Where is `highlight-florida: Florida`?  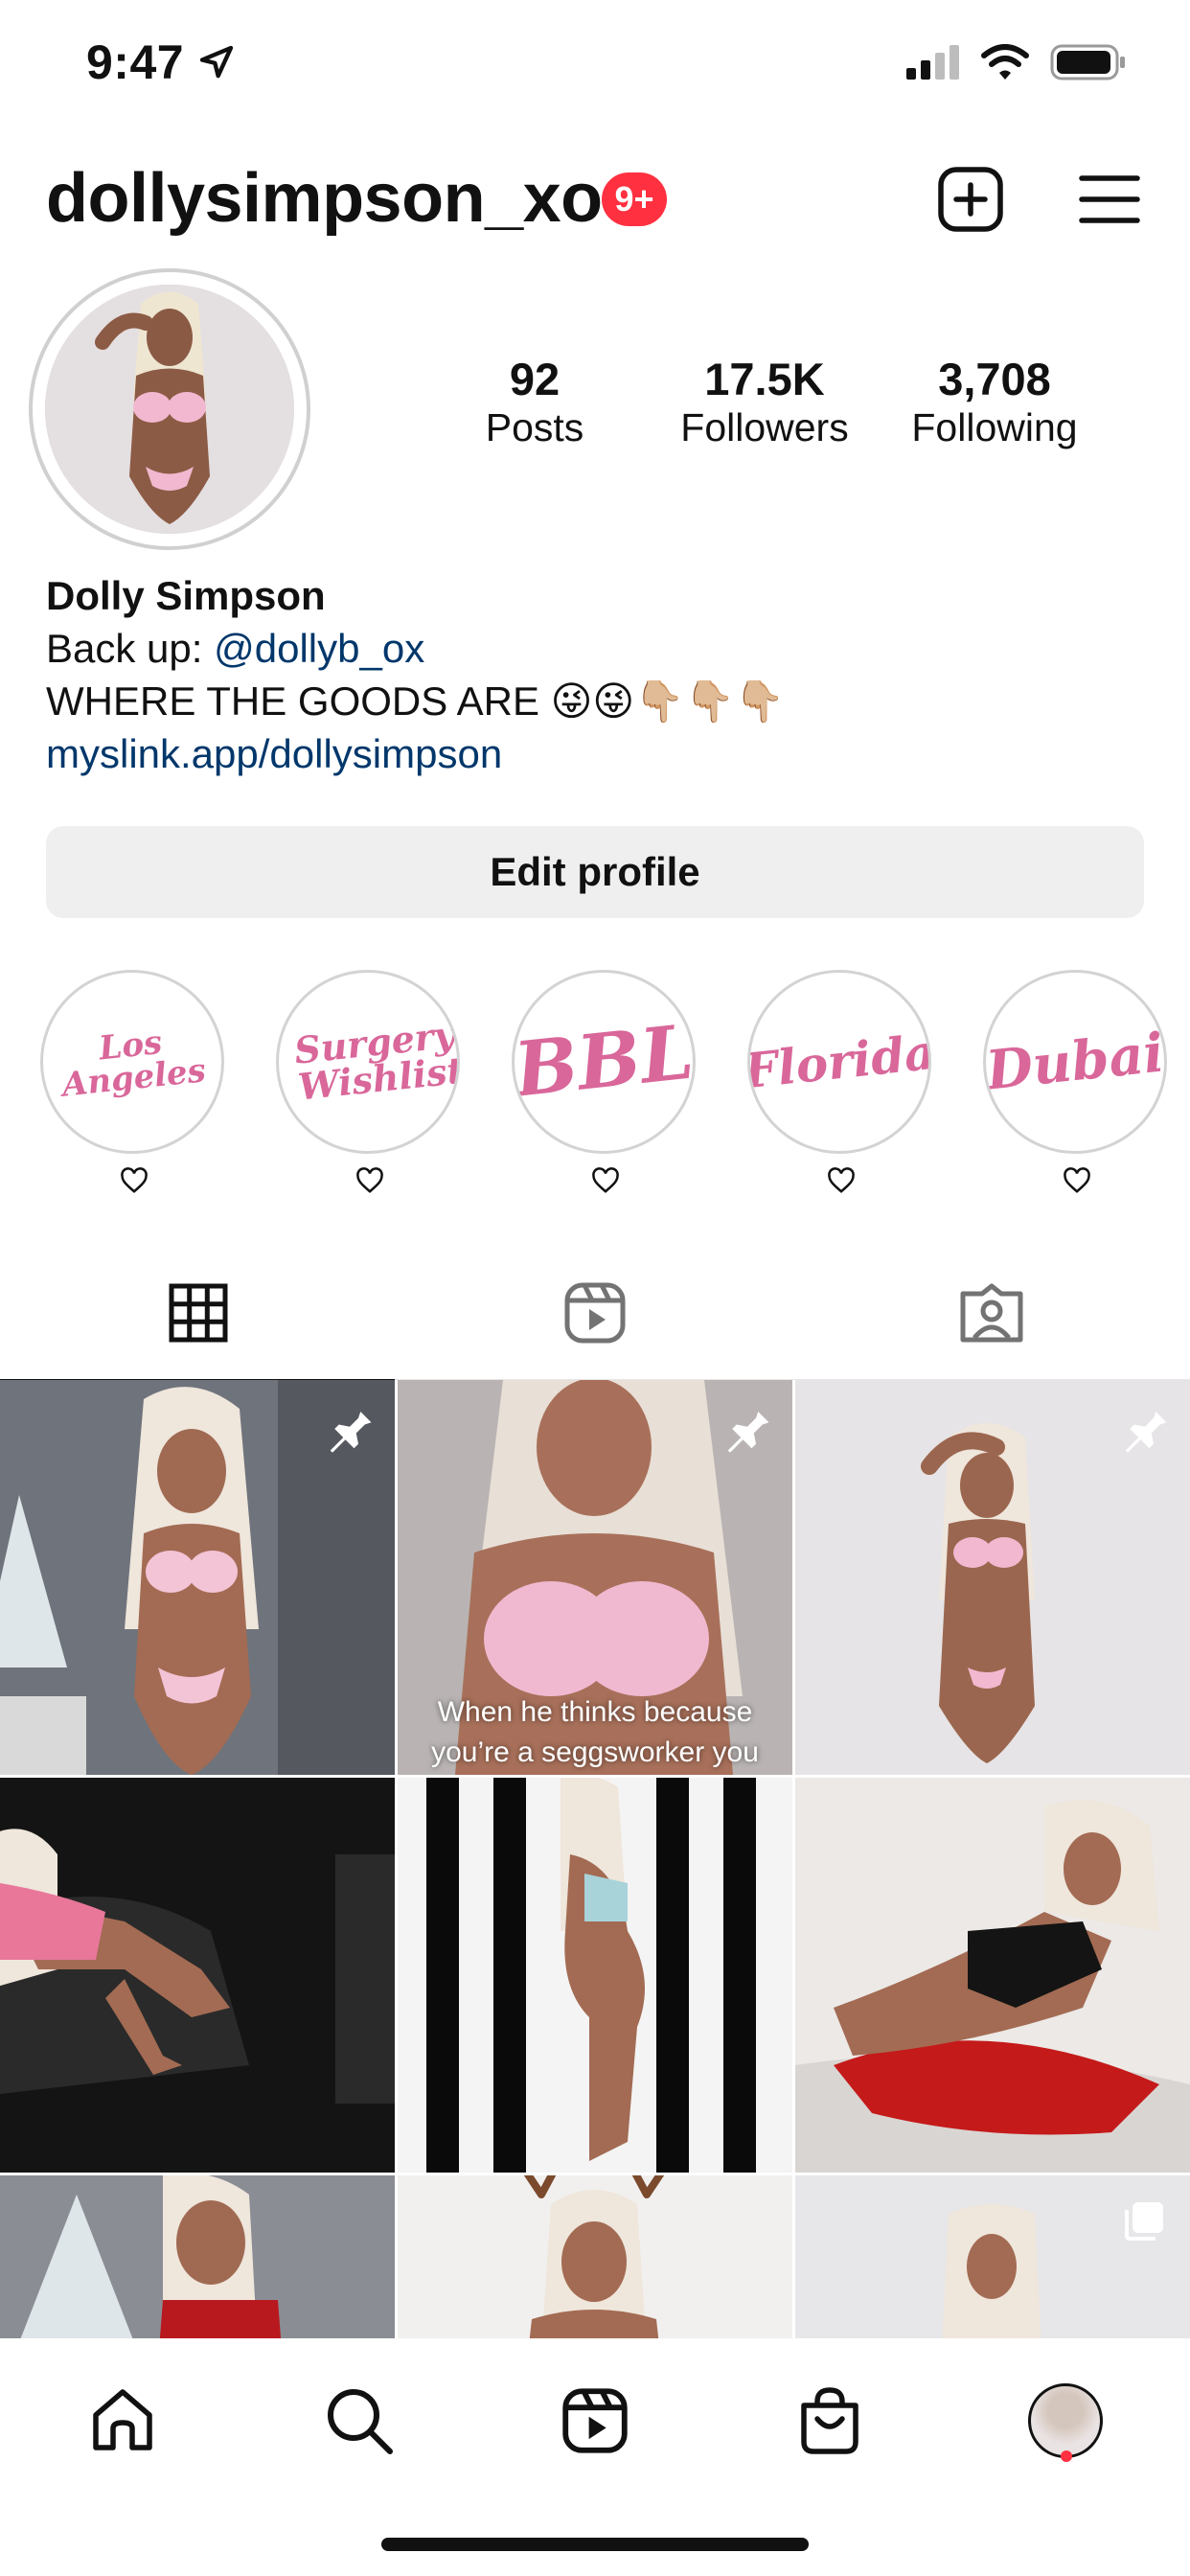 highlight-florida: Florida is located at coordinates (841, 1084).